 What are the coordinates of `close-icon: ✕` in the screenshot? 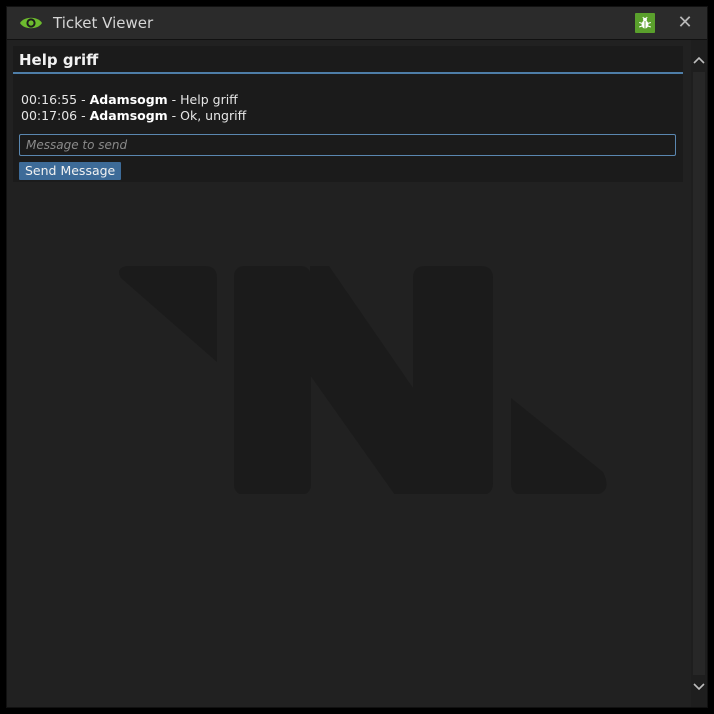 It's located at (685, 22).